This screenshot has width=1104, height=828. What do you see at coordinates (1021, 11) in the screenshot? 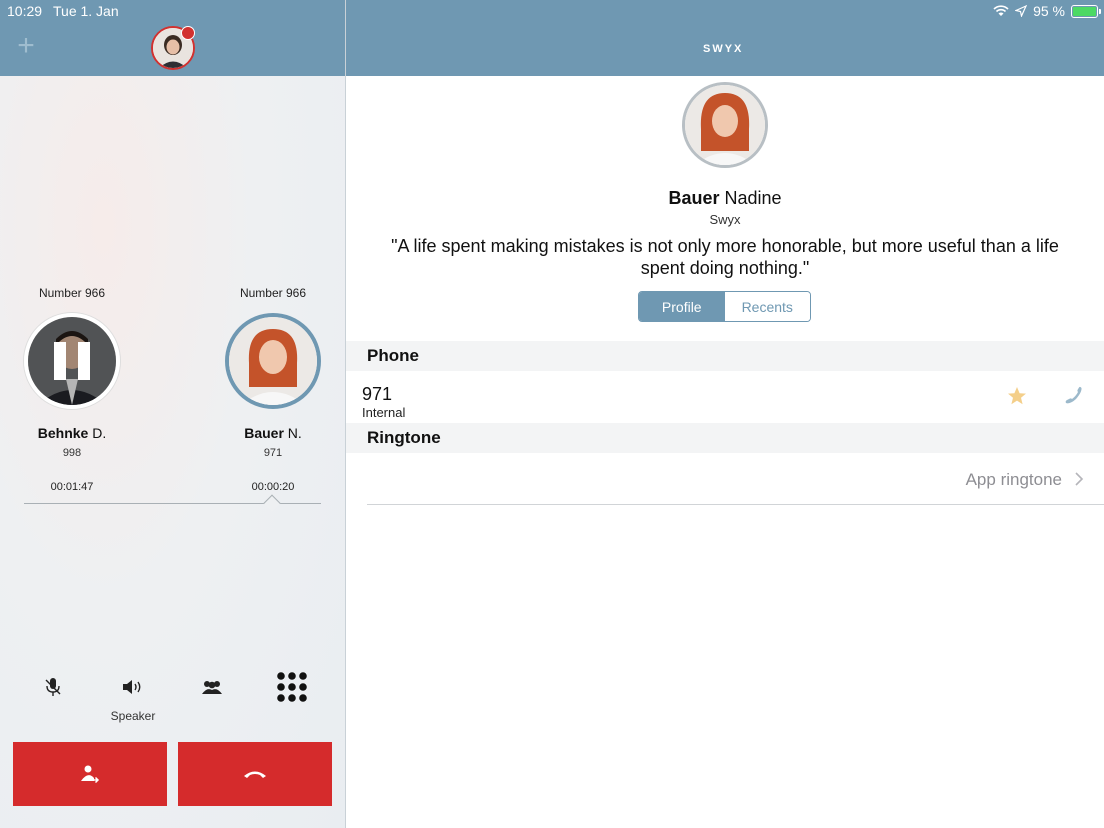
I see `location-icon` at bounding box center [1021, 11].